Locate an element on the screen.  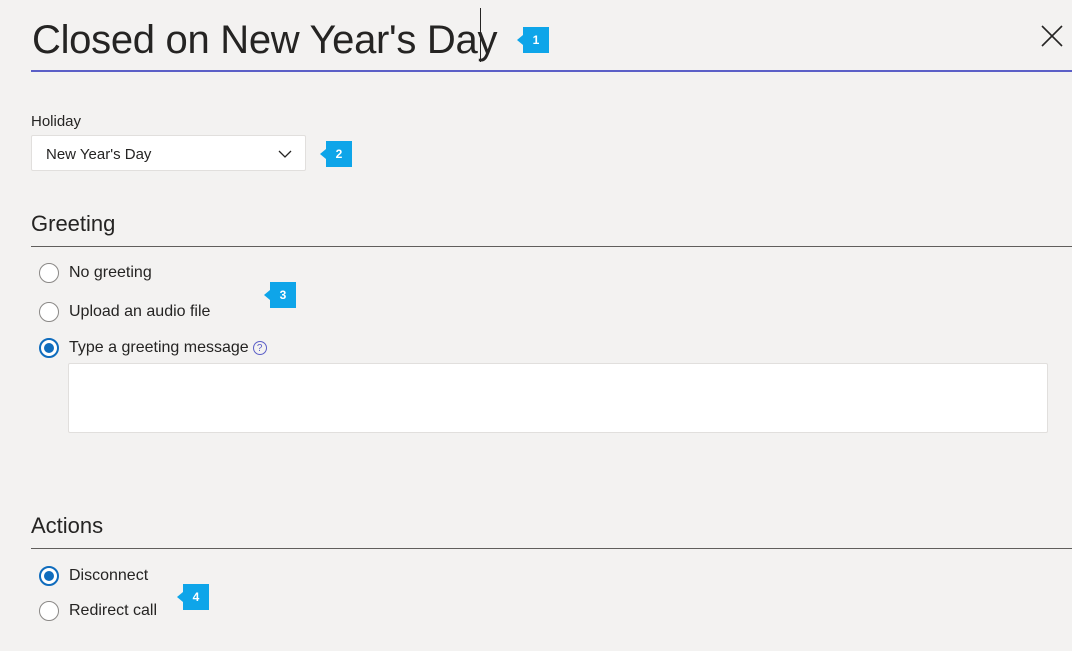
holiday-name-input: Closed on New Year's Day is located at coordinates (551, 39).